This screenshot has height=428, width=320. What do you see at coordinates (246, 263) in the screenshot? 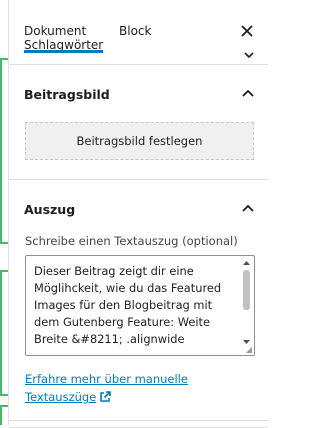
I see `scroll-up-icon` at bounding box center [246, 263].